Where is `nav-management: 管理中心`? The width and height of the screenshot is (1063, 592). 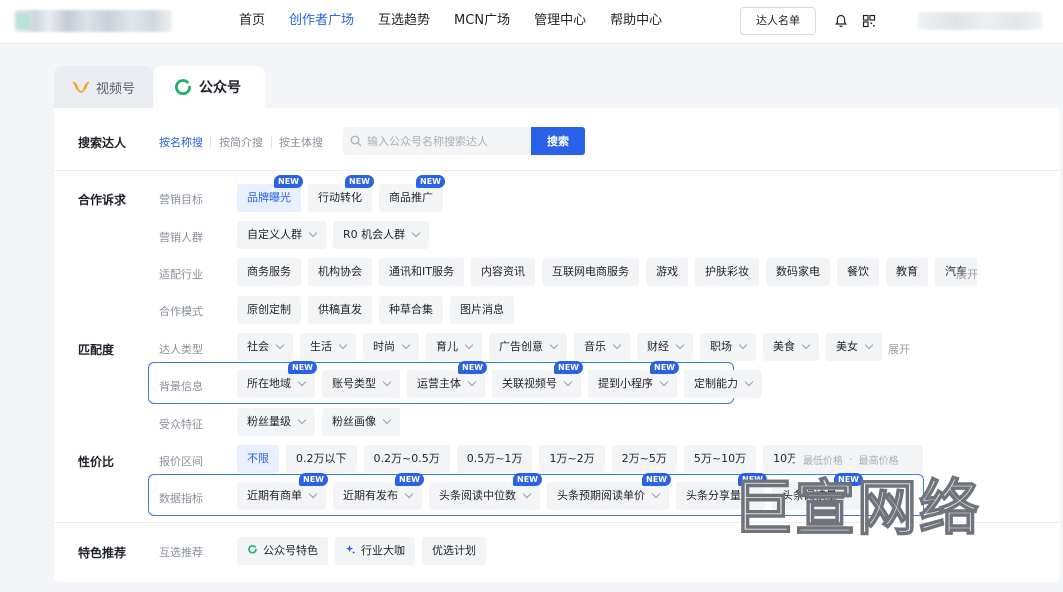 nav-management: 管理中心 is located at coordinates (560, 22).